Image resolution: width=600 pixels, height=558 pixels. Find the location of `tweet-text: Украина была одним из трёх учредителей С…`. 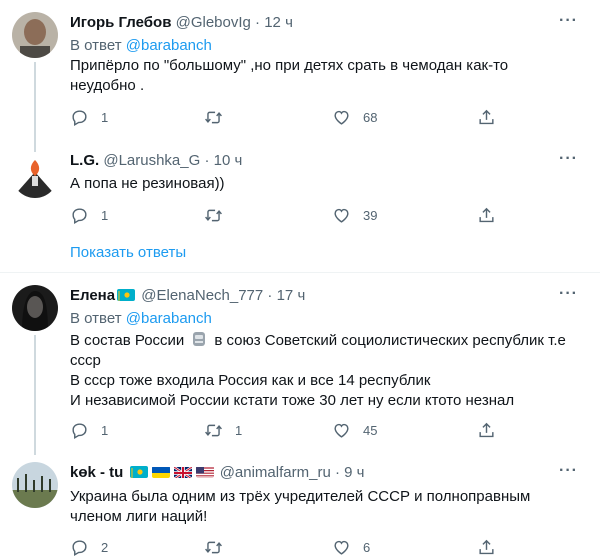

tweet-text: Украина была одним из трёх учредителей С… is located at coordinates (300, 506).